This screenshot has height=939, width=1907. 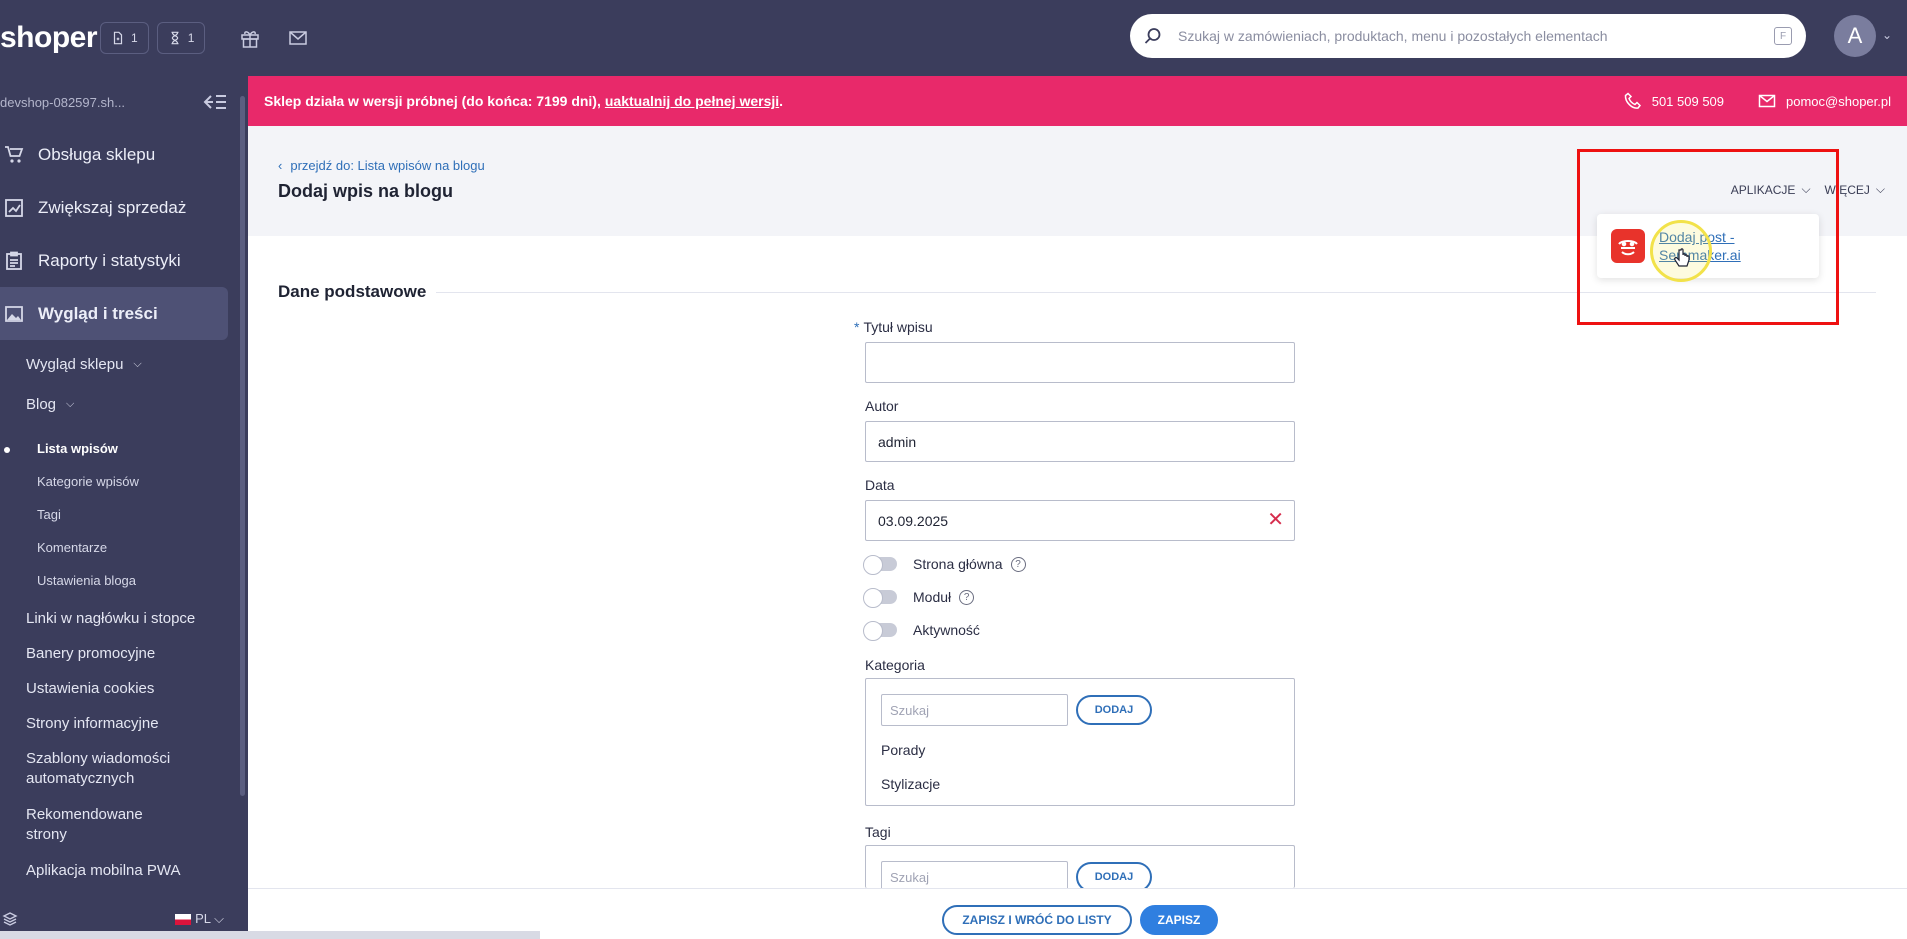 I want to click on toggle-module: Moduł ?, so click(x=919, y=598).